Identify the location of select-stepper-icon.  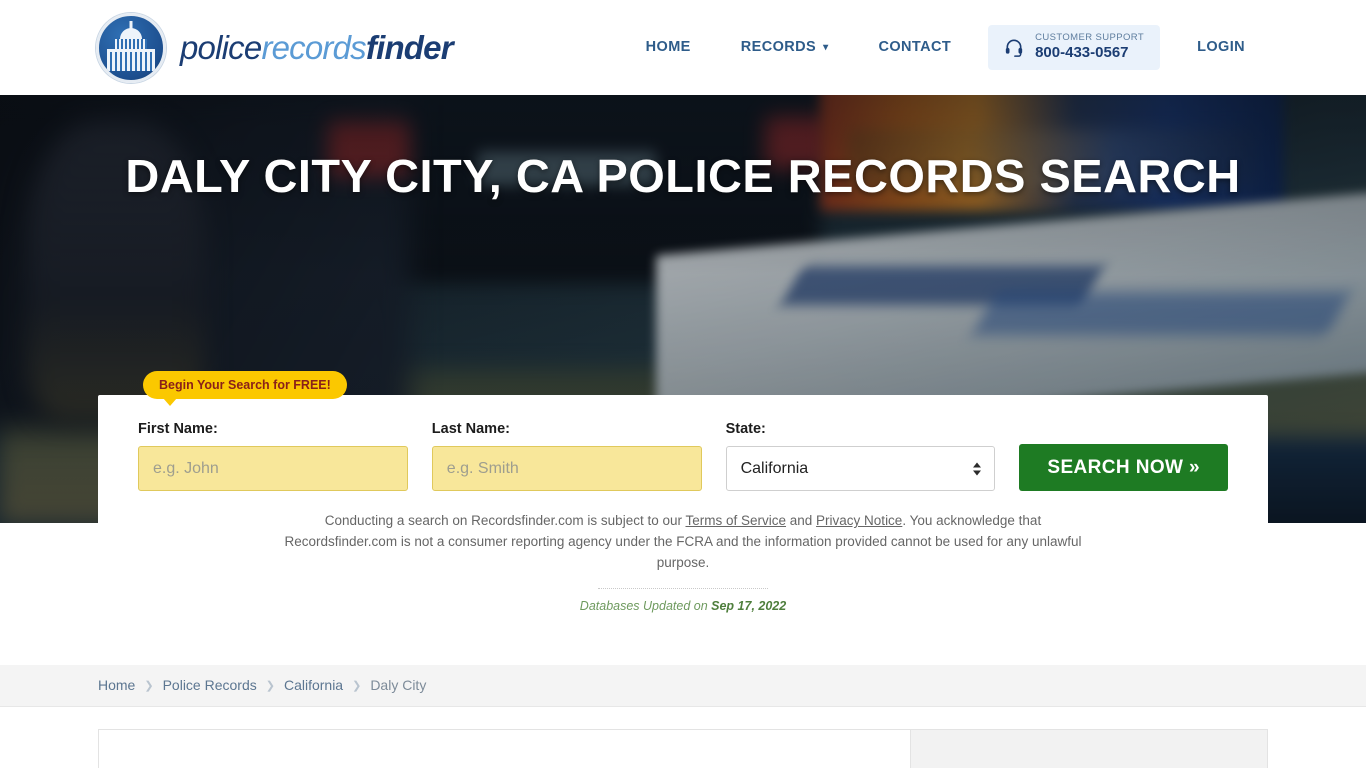
(977, 468).